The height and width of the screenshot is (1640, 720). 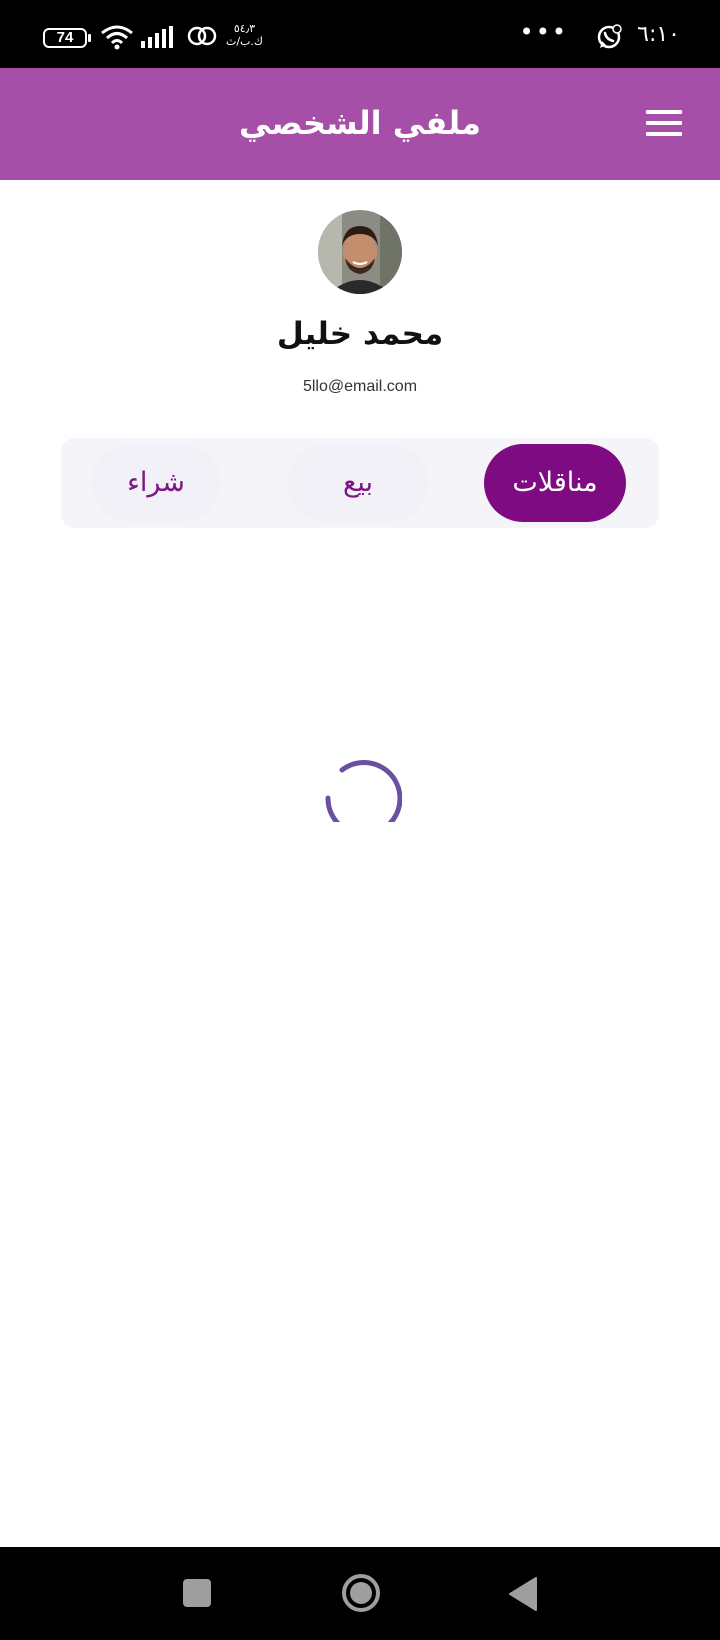 What do you see at coordinates (202, 38) in the screenshot?
I see `data-saver-icon` at bounding box center [202, 38].